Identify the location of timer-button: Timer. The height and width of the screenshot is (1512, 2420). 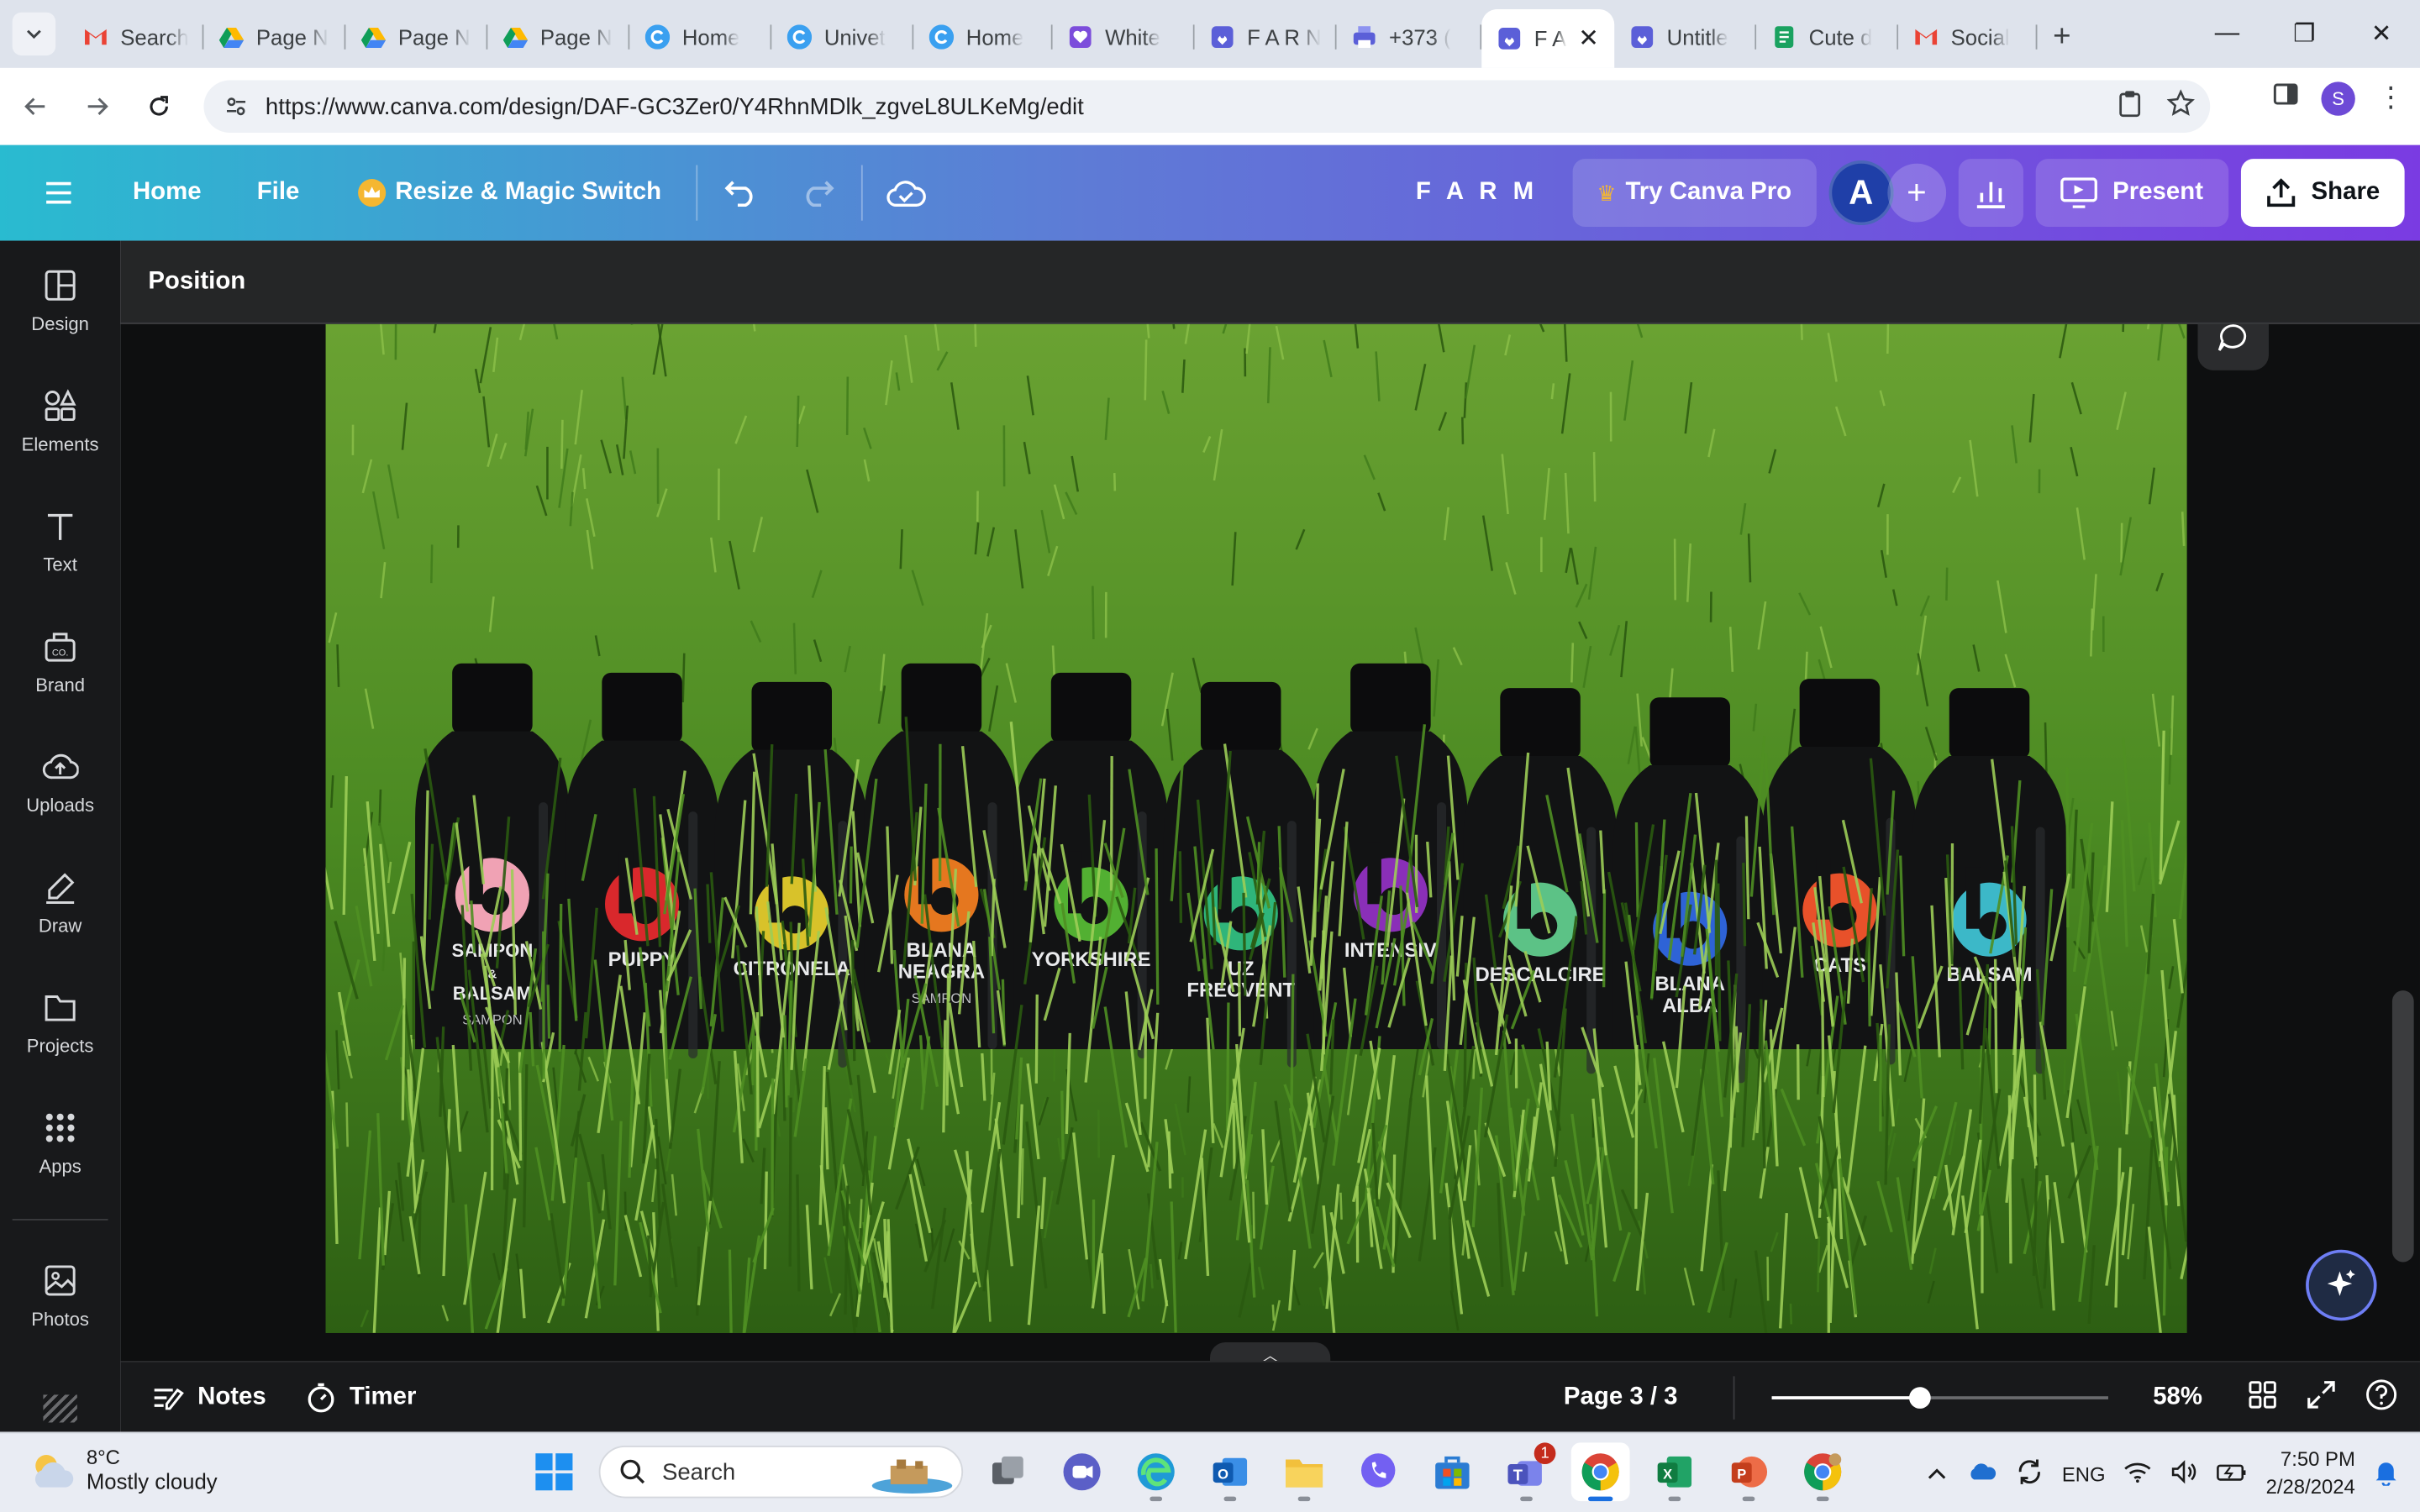
(361, 1397).